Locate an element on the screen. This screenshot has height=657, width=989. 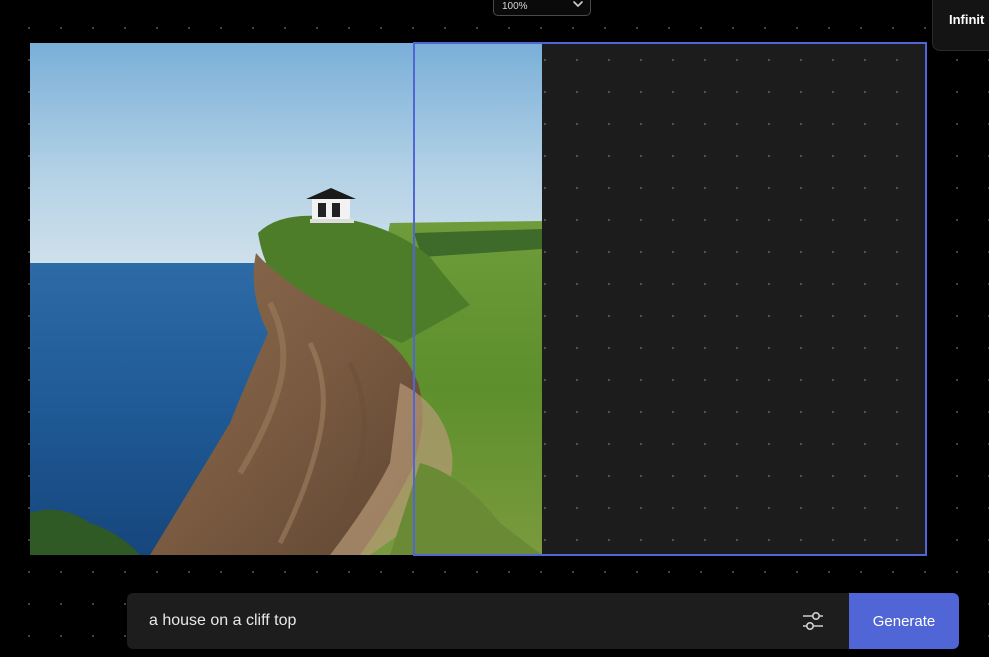
prompt-bar: Generate is located at coordinates (543, 621).